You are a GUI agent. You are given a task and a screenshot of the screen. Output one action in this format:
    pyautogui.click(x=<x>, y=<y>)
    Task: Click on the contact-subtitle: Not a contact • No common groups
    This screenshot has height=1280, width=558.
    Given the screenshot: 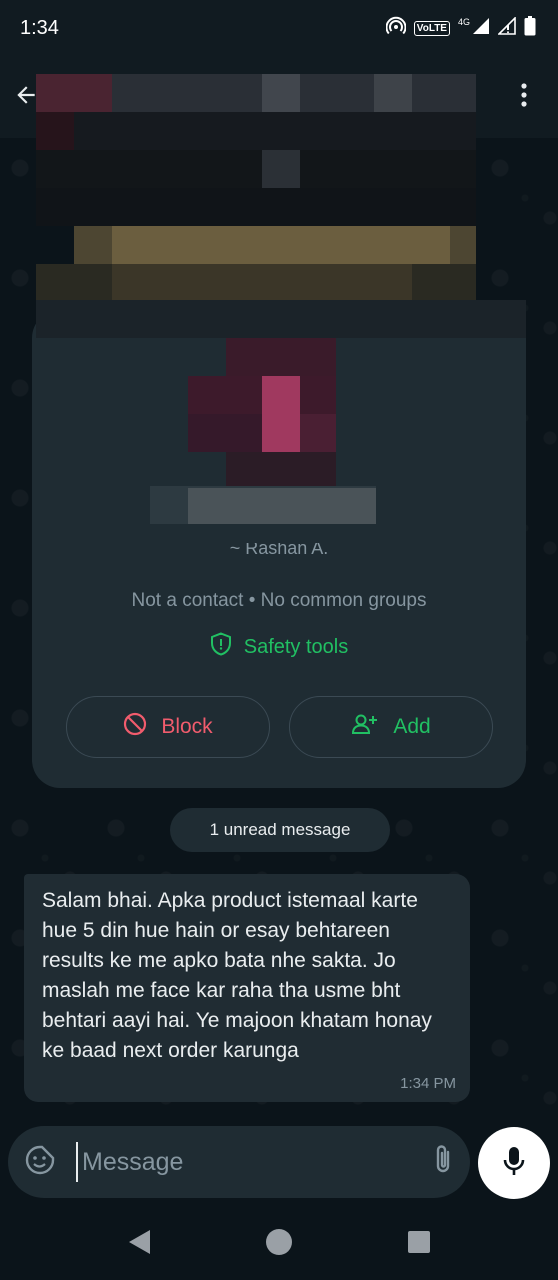 What is the action you would take?
    pyautogui.click(x=279, y=600)
    